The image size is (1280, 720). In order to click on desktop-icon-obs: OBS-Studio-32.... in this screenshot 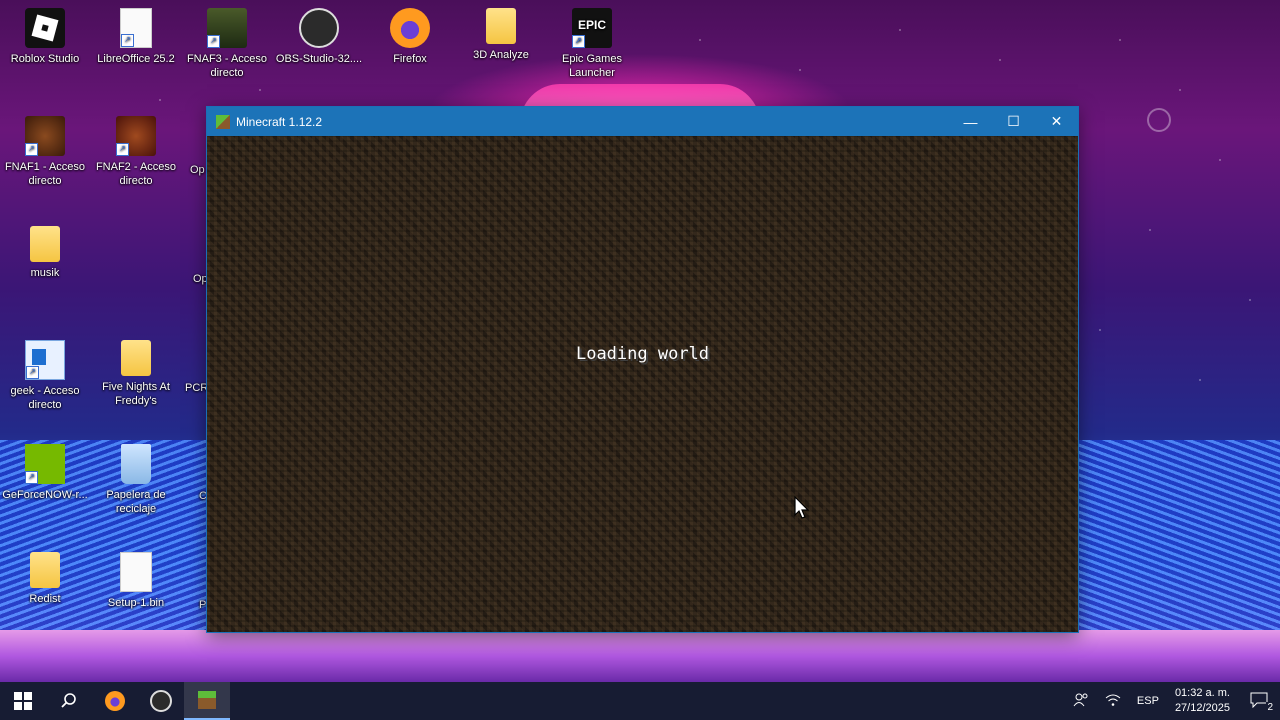, I will do `click(319, 37)`.